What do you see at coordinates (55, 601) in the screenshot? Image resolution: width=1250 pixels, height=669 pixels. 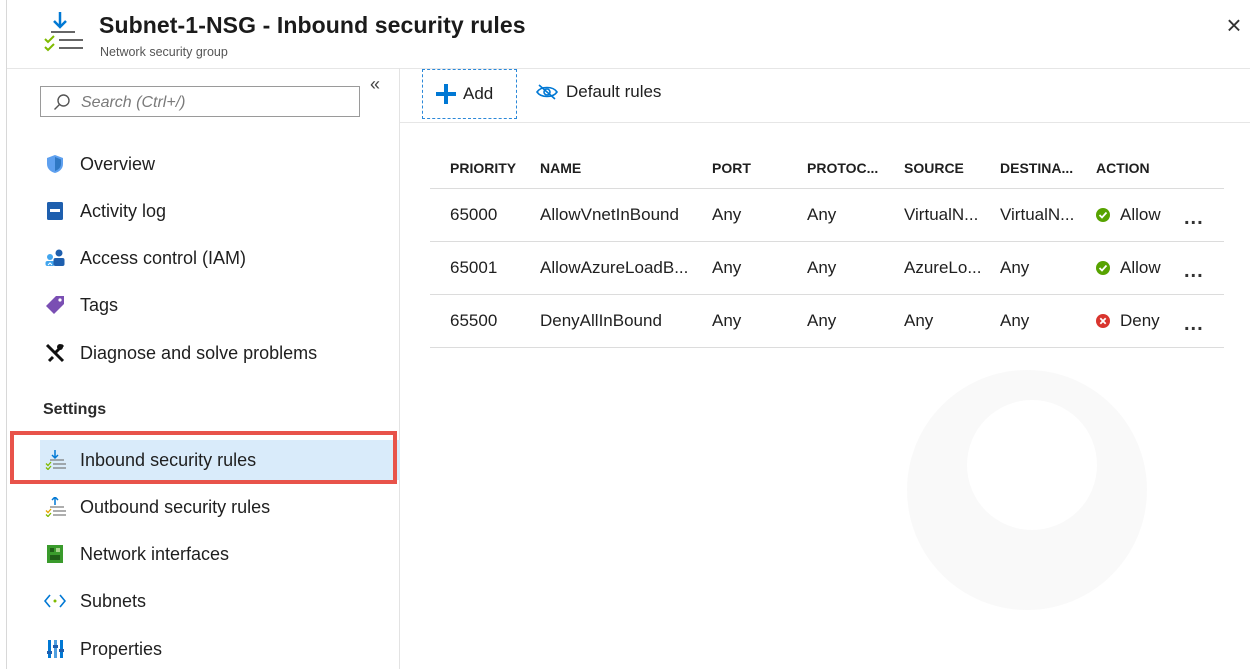 I see `subnet-icon` at bounding box center [55, 601].